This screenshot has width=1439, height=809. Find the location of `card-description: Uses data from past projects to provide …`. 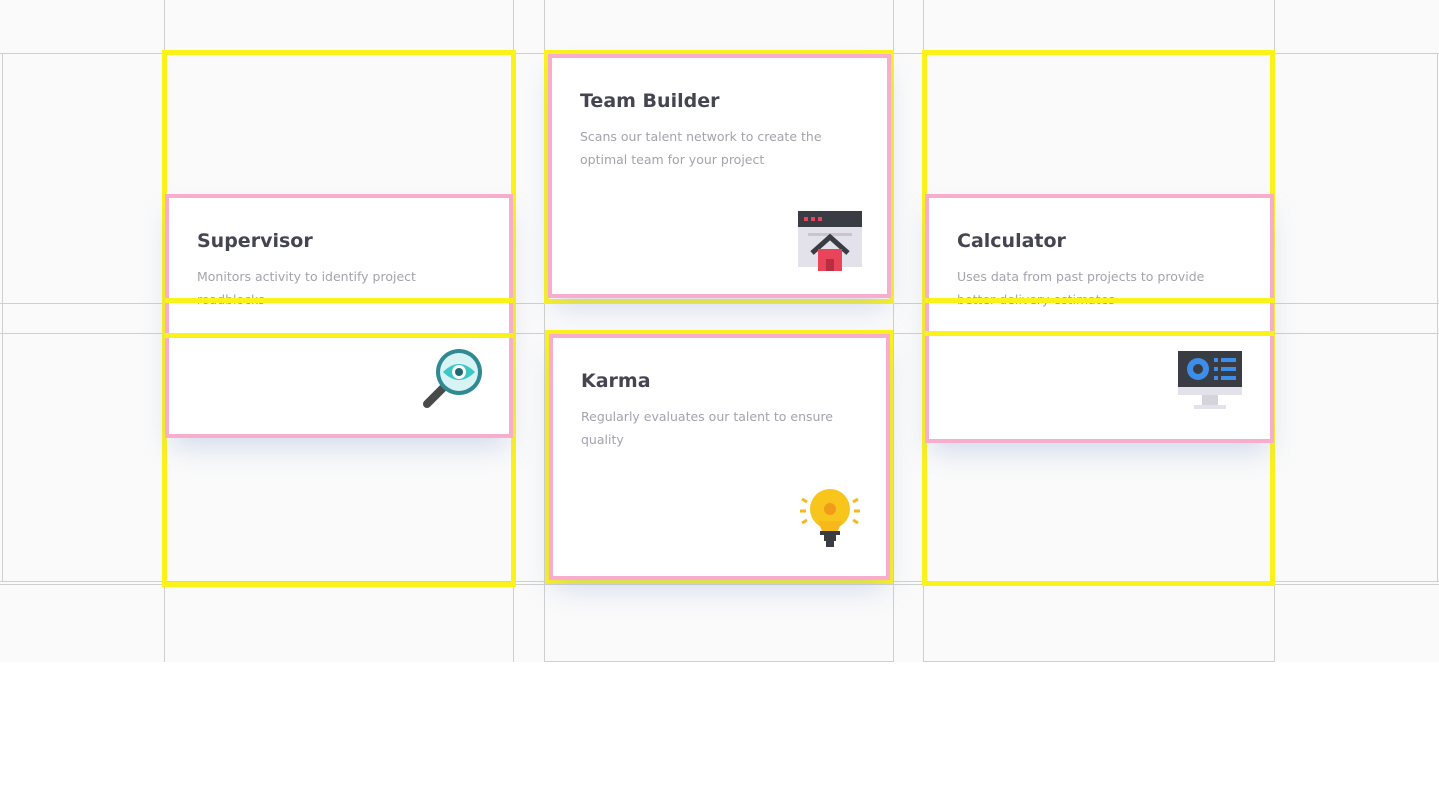

card-description: Uses data from past projects to provide … is located at coordinates (1081, 288).